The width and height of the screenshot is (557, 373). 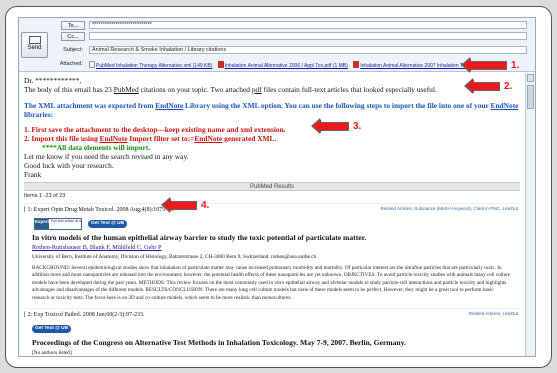 I want to click on pubmed-link: PubMed, so click(x=126, y=89).